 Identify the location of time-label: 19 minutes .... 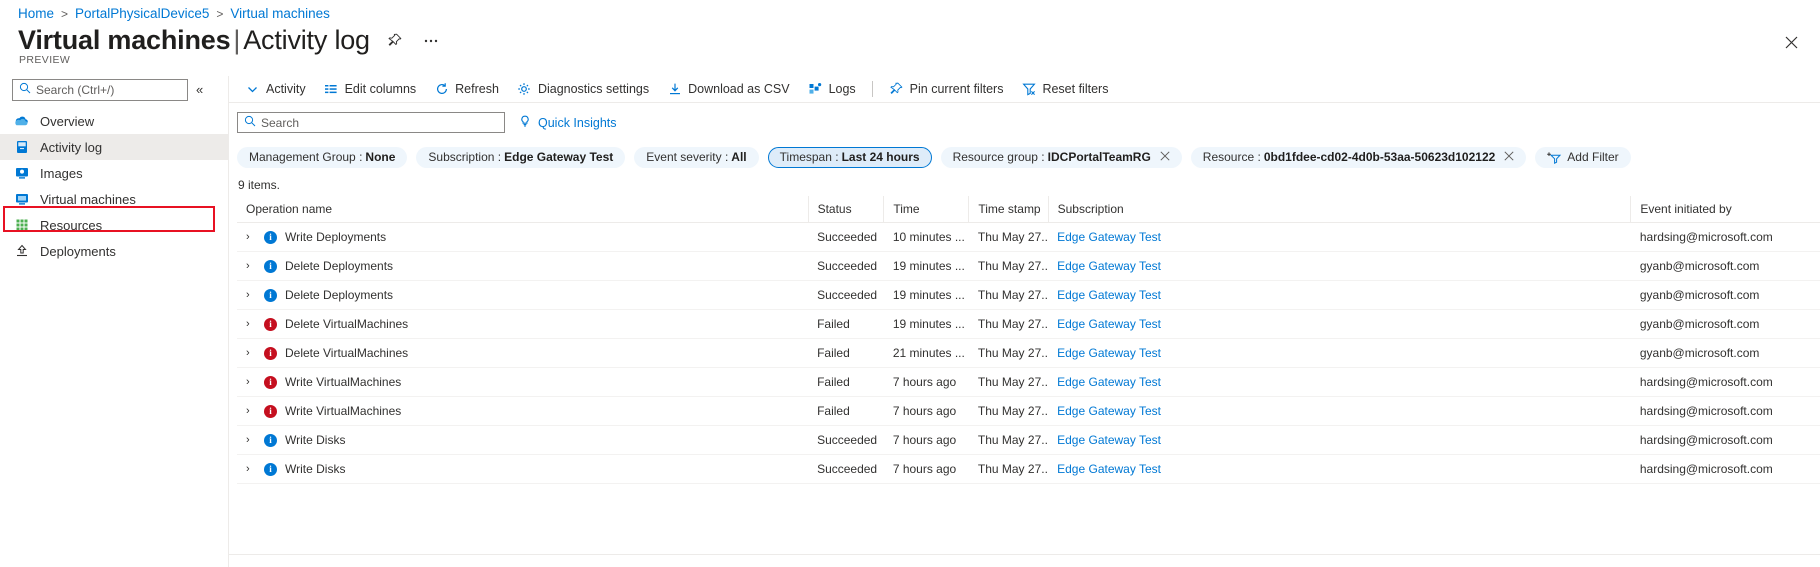
(928, 295).